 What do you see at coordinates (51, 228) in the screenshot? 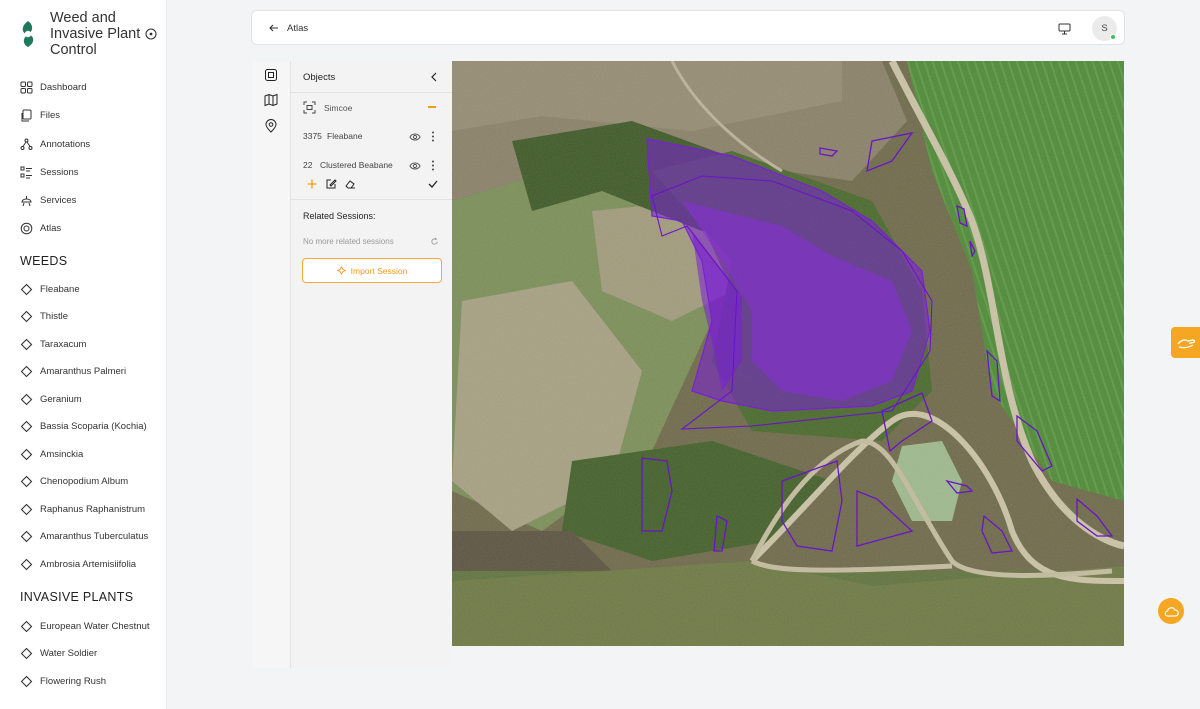
I see `nav-label: Atlas` at bounding box center [51, 228].